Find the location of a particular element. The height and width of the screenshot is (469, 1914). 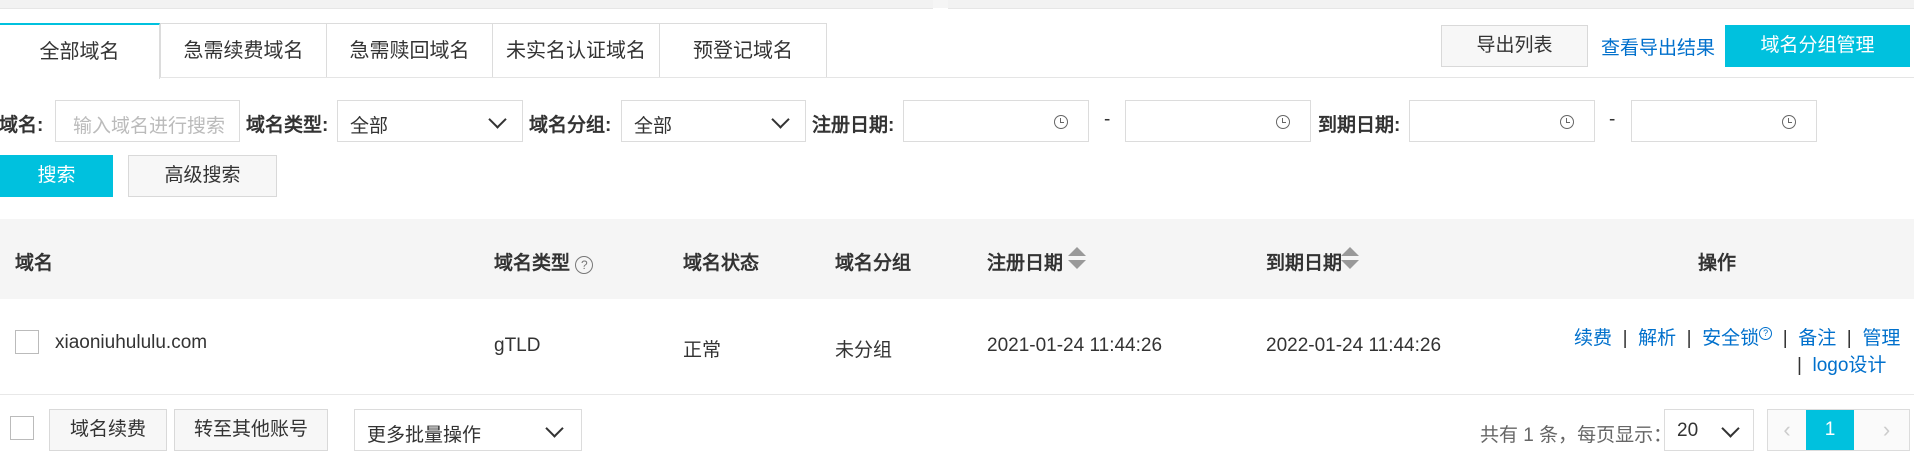

exp-date-end-input is located at coordinates (1724, 121).